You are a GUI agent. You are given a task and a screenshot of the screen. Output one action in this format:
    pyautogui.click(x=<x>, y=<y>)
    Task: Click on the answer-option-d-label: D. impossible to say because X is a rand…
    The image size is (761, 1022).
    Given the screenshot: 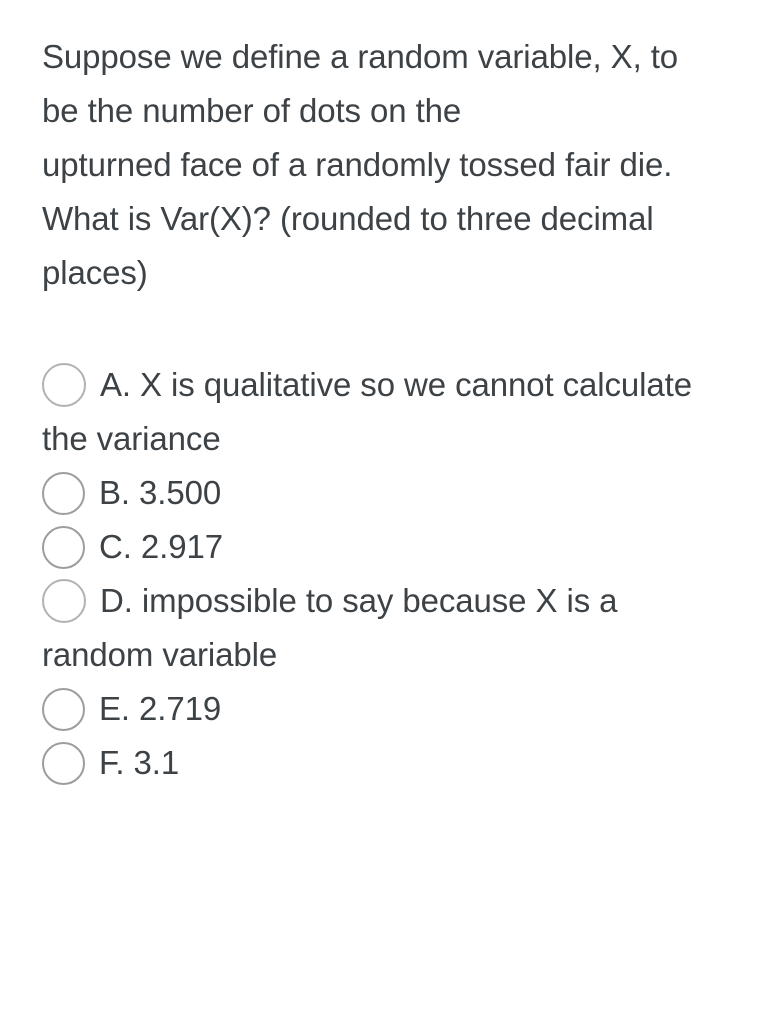 What is the action you would take?
    pyautogui.click(x=330, y=627)
    